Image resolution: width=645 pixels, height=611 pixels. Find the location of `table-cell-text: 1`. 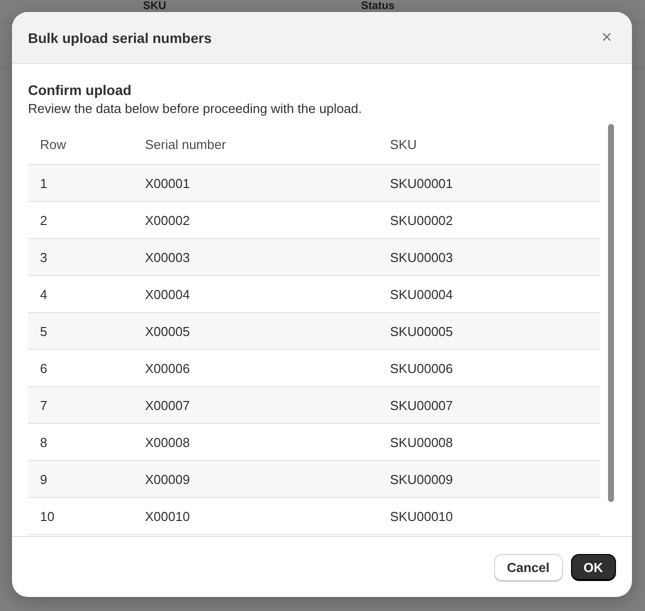

table-cell-text: 1 is located at coordinates (44, 183).